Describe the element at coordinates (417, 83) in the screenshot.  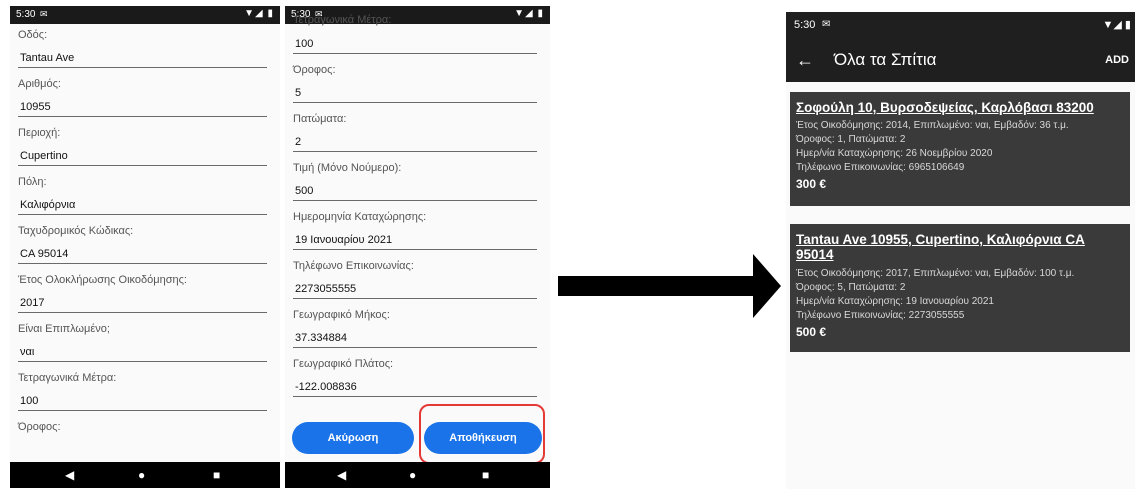
I see `field-floor: Όροφος: 5` at that location.